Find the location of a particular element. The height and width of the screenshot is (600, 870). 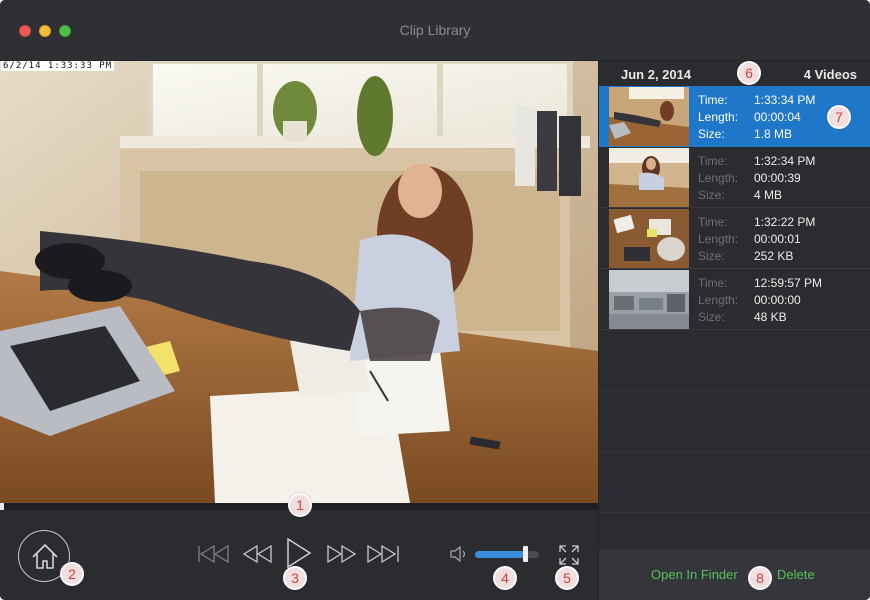

title-bar: Clip Library is located at coordinates (435, 30).